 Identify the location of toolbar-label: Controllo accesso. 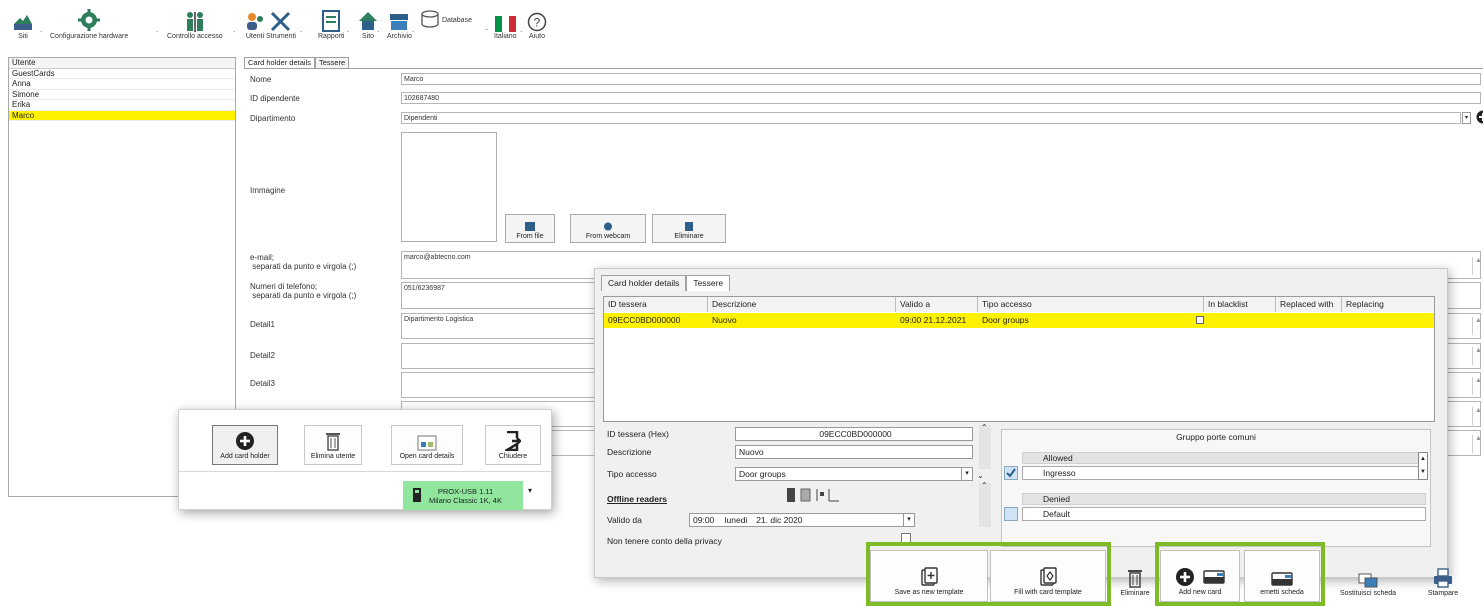
(195, 36).